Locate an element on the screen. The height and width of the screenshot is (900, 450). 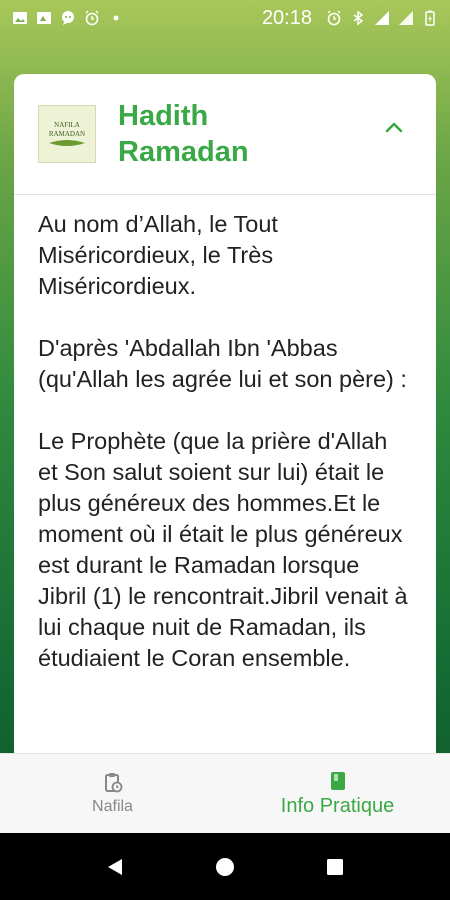
book-icon is located at coordinates (337, 780).